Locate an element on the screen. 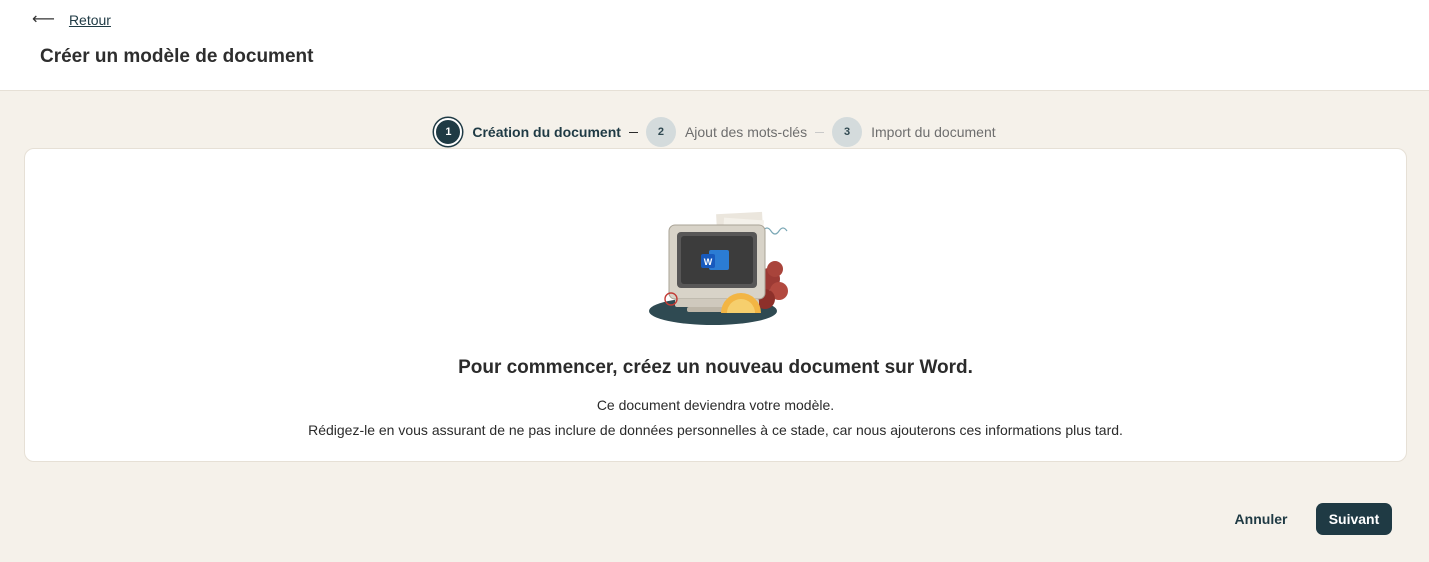 Image resolution: width=1429 pixels, height=562 pixels. back-link: ⟵ Retour is located at coordinates (71, 20).